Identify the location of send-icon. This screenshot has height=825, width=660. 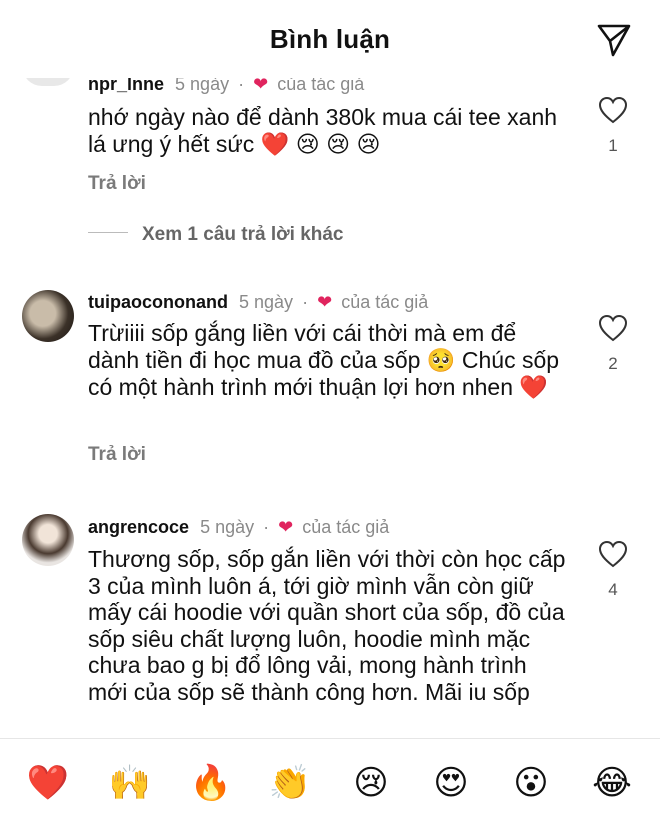
(614, 40).